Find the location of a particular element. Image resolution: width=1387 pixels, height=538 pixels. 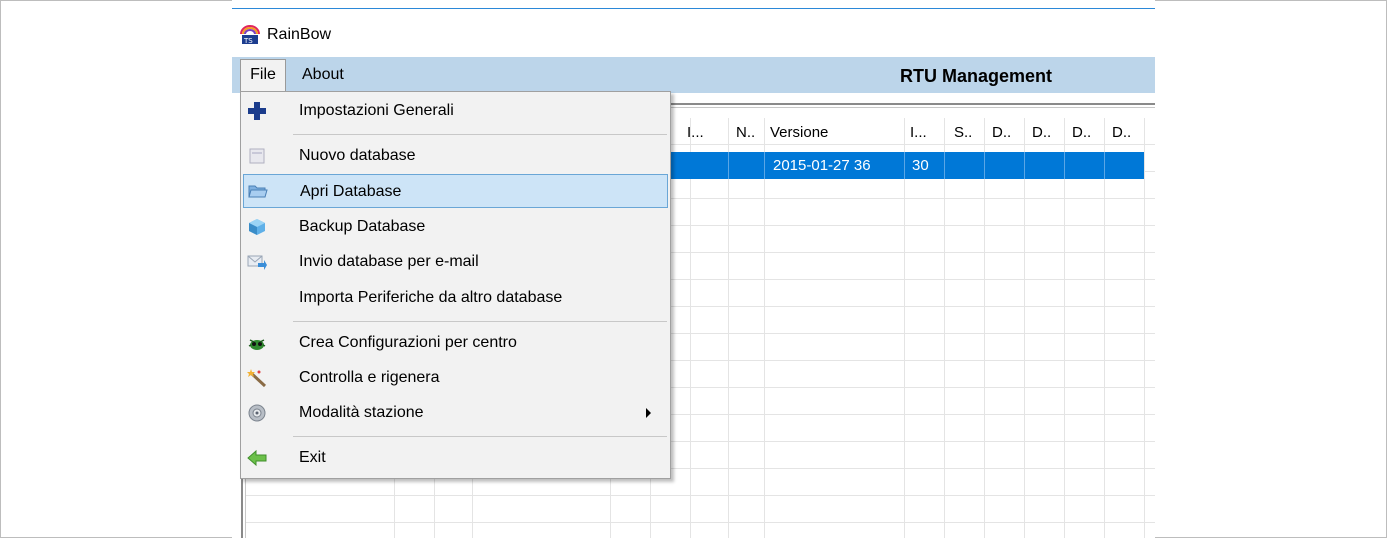

menu-item-label: Importa Periferiche da altro database is located at coordinates (431, 297).